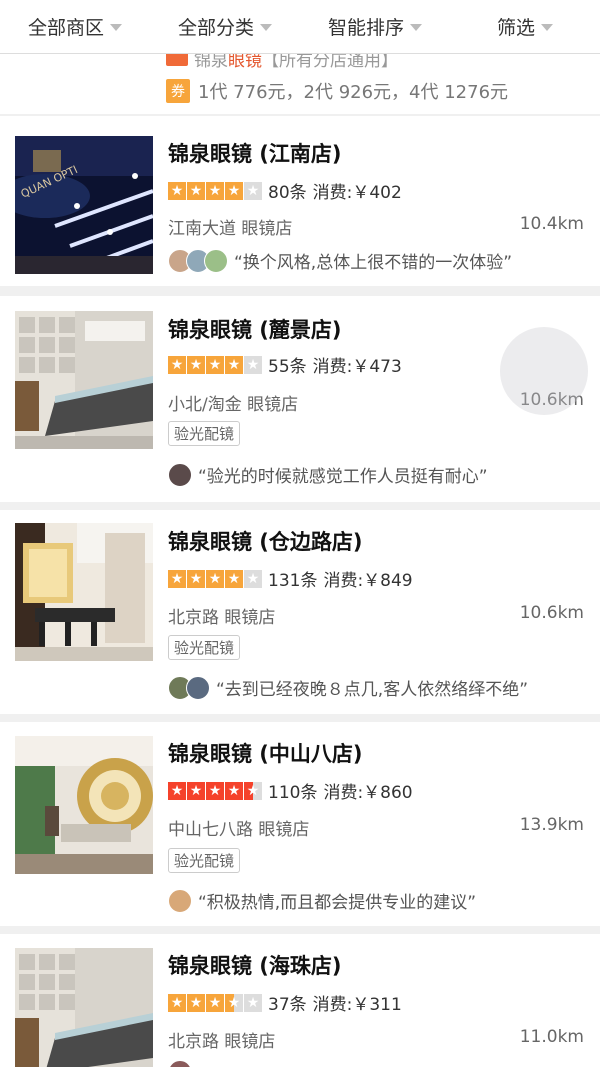 The width and height of the screenshot is (600, 1067). I want to click on filter-category: 全部分类, so click(225, 26).